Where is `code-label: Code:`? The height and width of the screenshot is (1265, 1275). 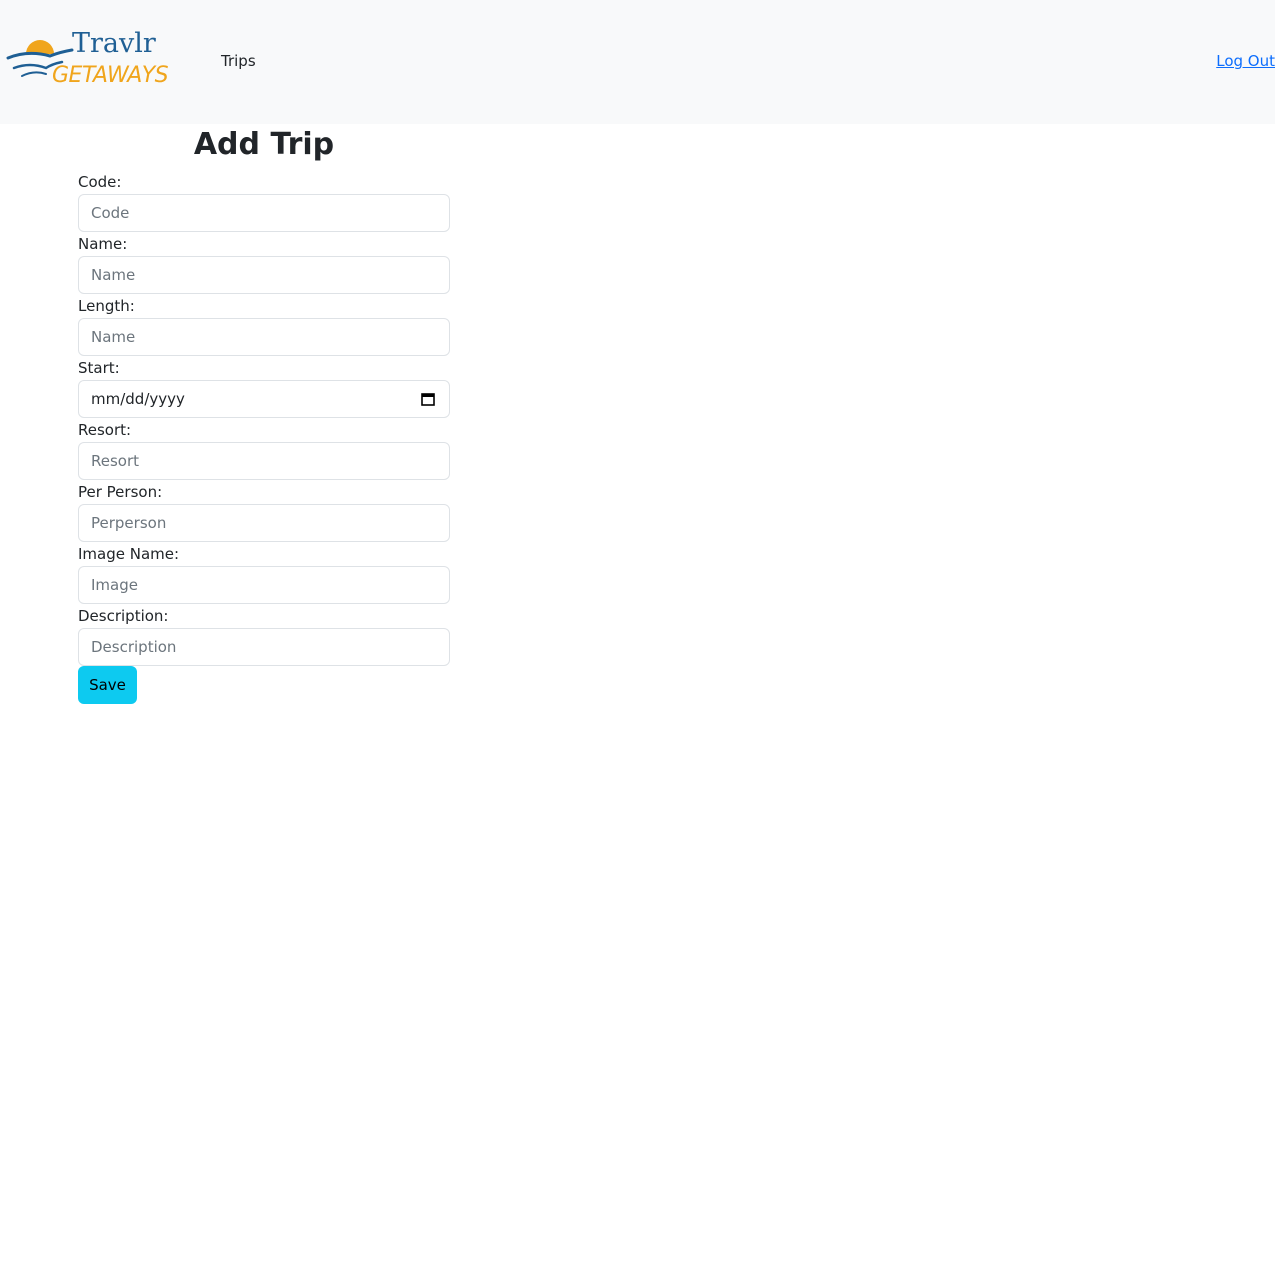 code-label: Code: is located at coordinates (100, 182).